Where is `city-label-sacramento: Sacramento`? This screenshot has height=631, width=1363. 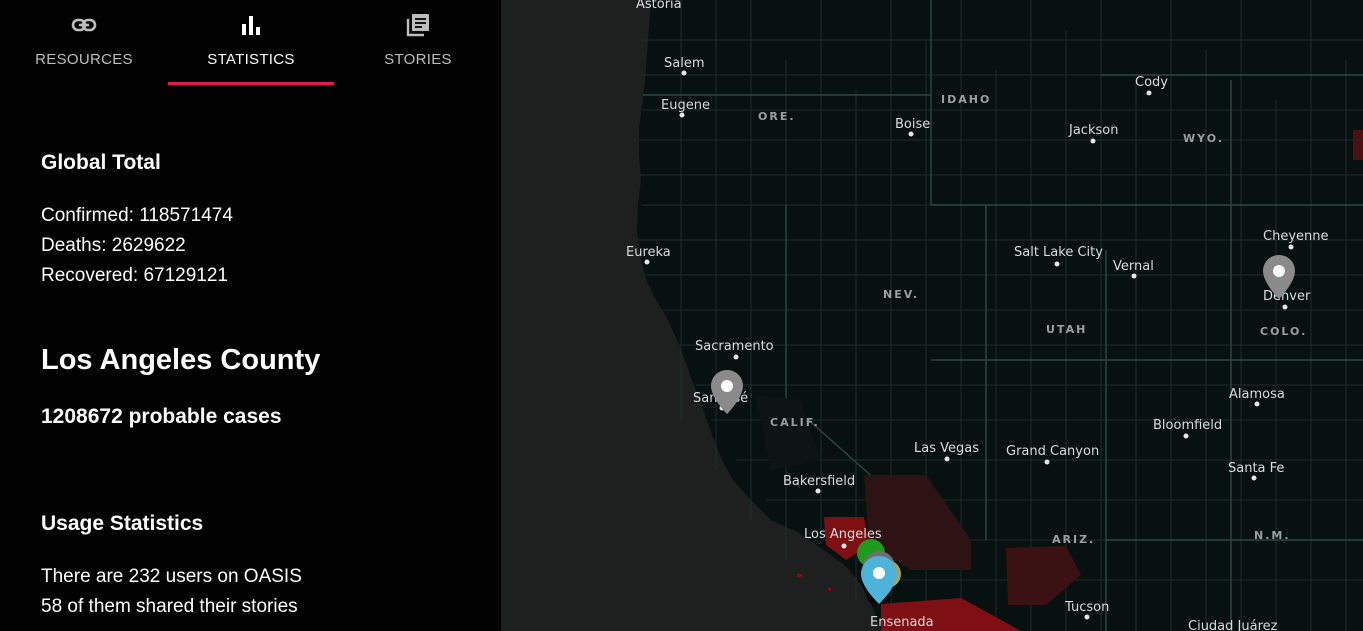 city-label-sacramento: Sacramento is located at coordinates (734, 346).